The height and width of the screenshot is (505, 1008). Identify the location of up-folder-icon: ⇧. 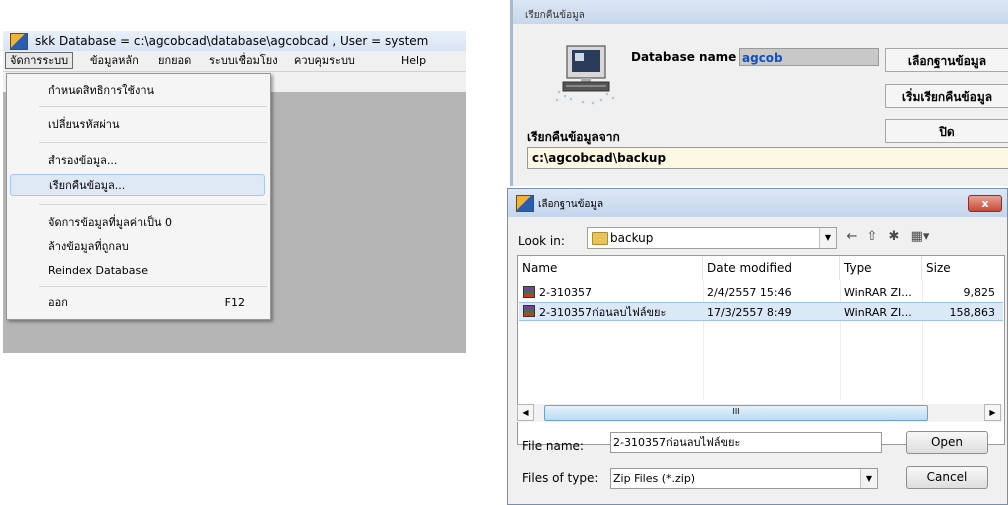
(872, 237).